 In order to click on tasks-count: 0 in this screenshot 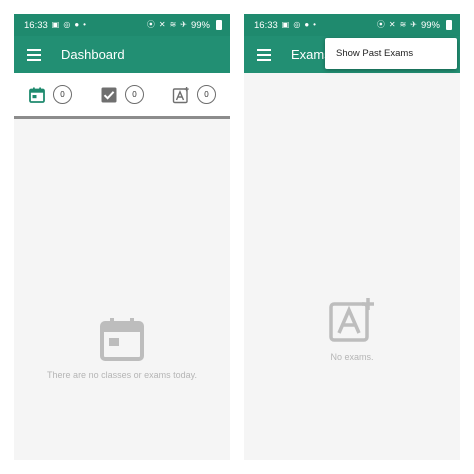, I will do `click(134, 94)`.